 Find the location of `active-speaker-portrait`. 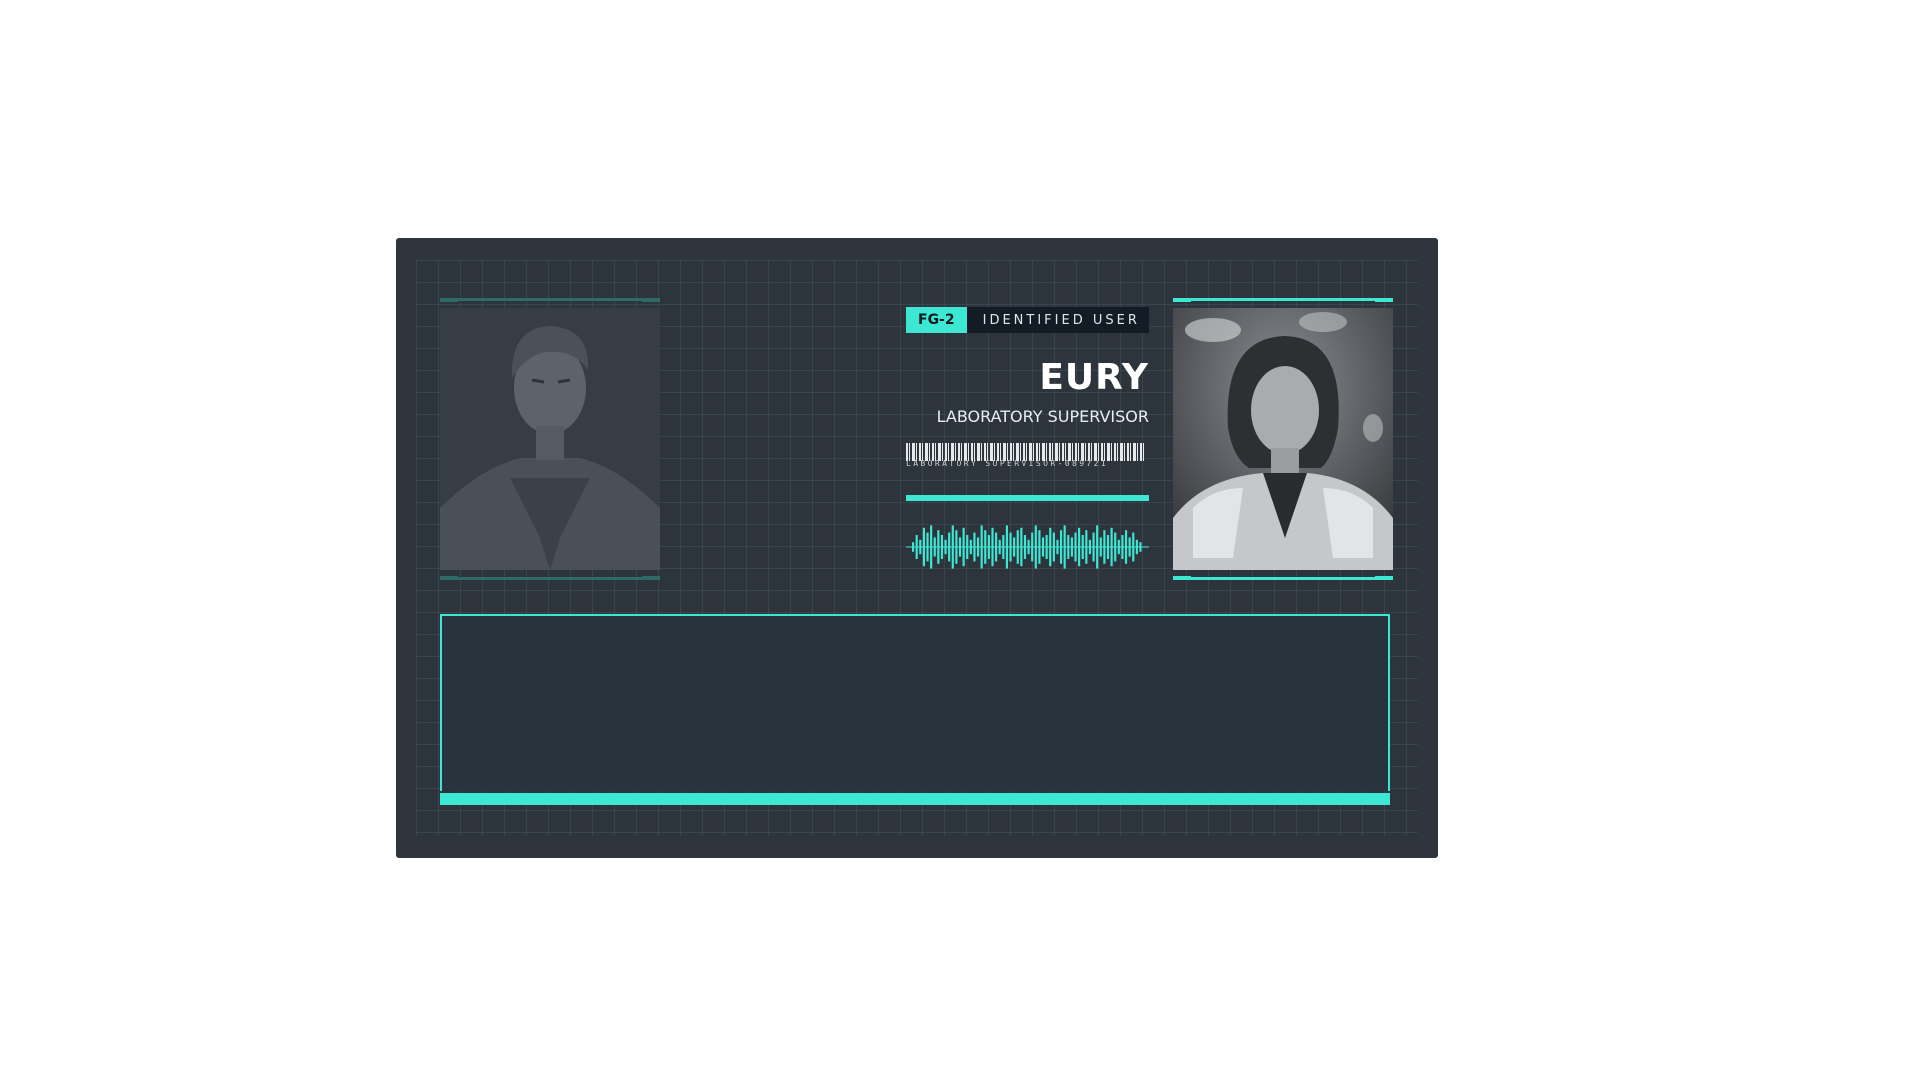

active-speaker-portrait is located at coordinates (1283, 439).